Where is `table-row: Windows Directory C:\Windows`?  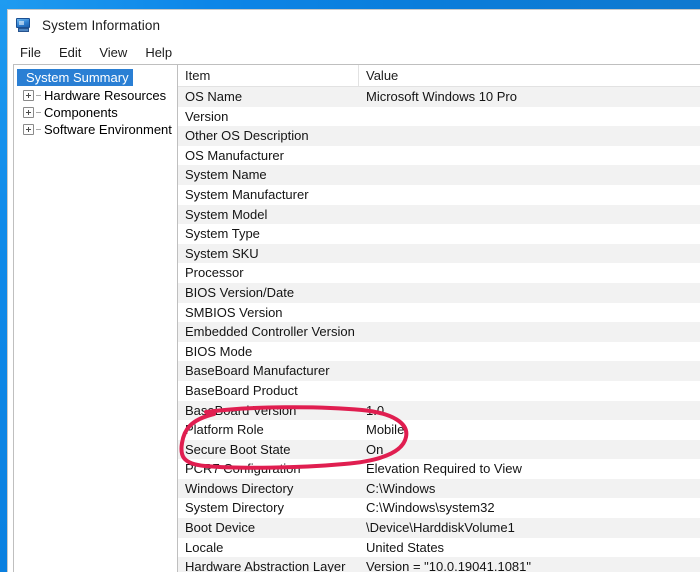 table-row: Windows Directory C:\Windows is located at coordinates (439, 488).